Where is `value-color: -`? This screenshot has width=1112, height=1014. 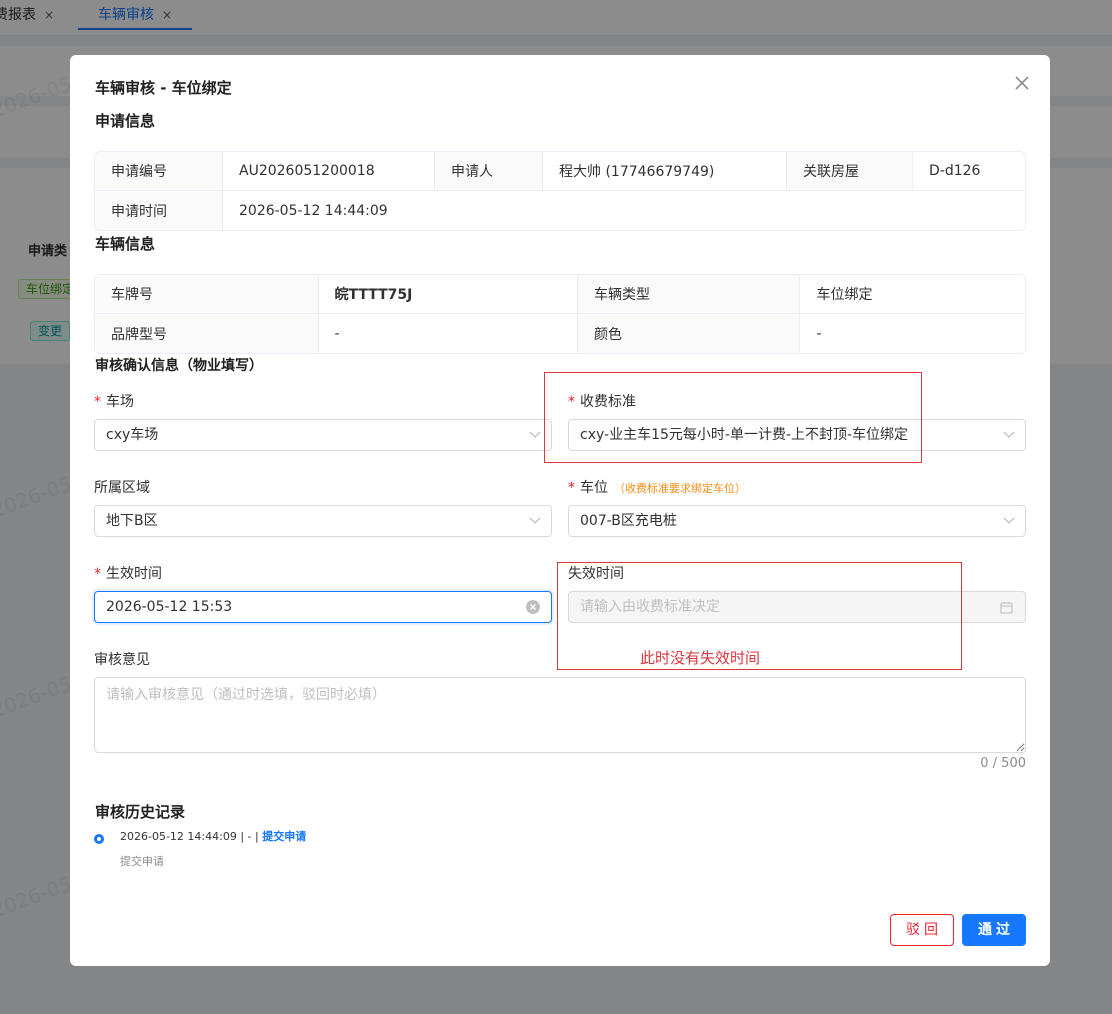 value-color: - is located at coordinates (819, 333).